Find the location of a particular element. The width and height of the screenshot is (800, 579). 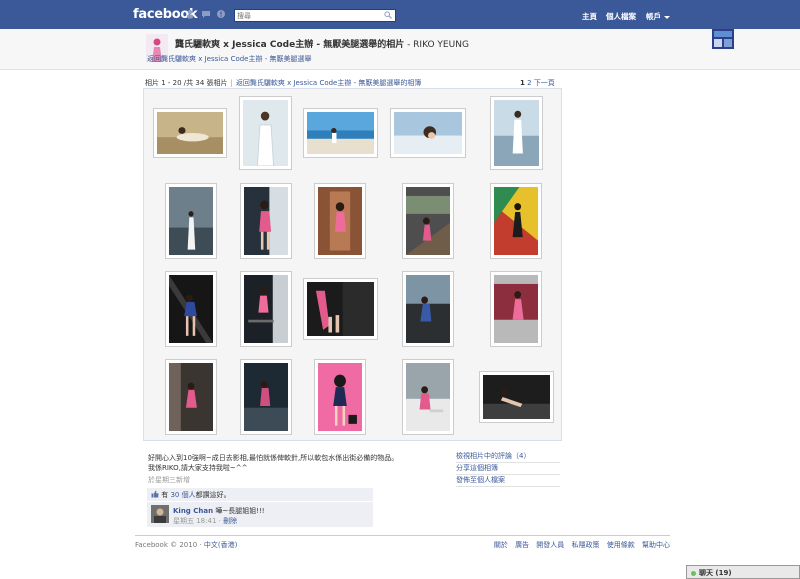

comment-item: King Chan 嘩~長腿姐姐!!! 星期五 18:41 · 刪除 is located at coordinates (260, 514).